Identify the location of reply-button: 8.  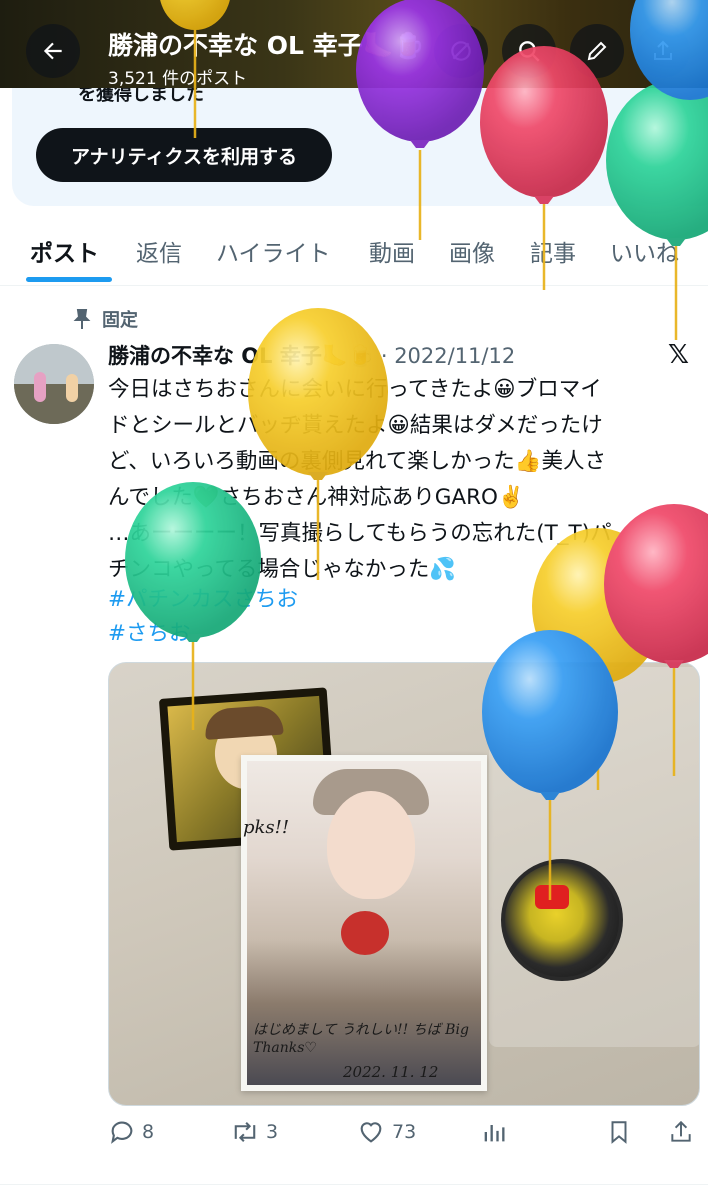
(131, 1132).